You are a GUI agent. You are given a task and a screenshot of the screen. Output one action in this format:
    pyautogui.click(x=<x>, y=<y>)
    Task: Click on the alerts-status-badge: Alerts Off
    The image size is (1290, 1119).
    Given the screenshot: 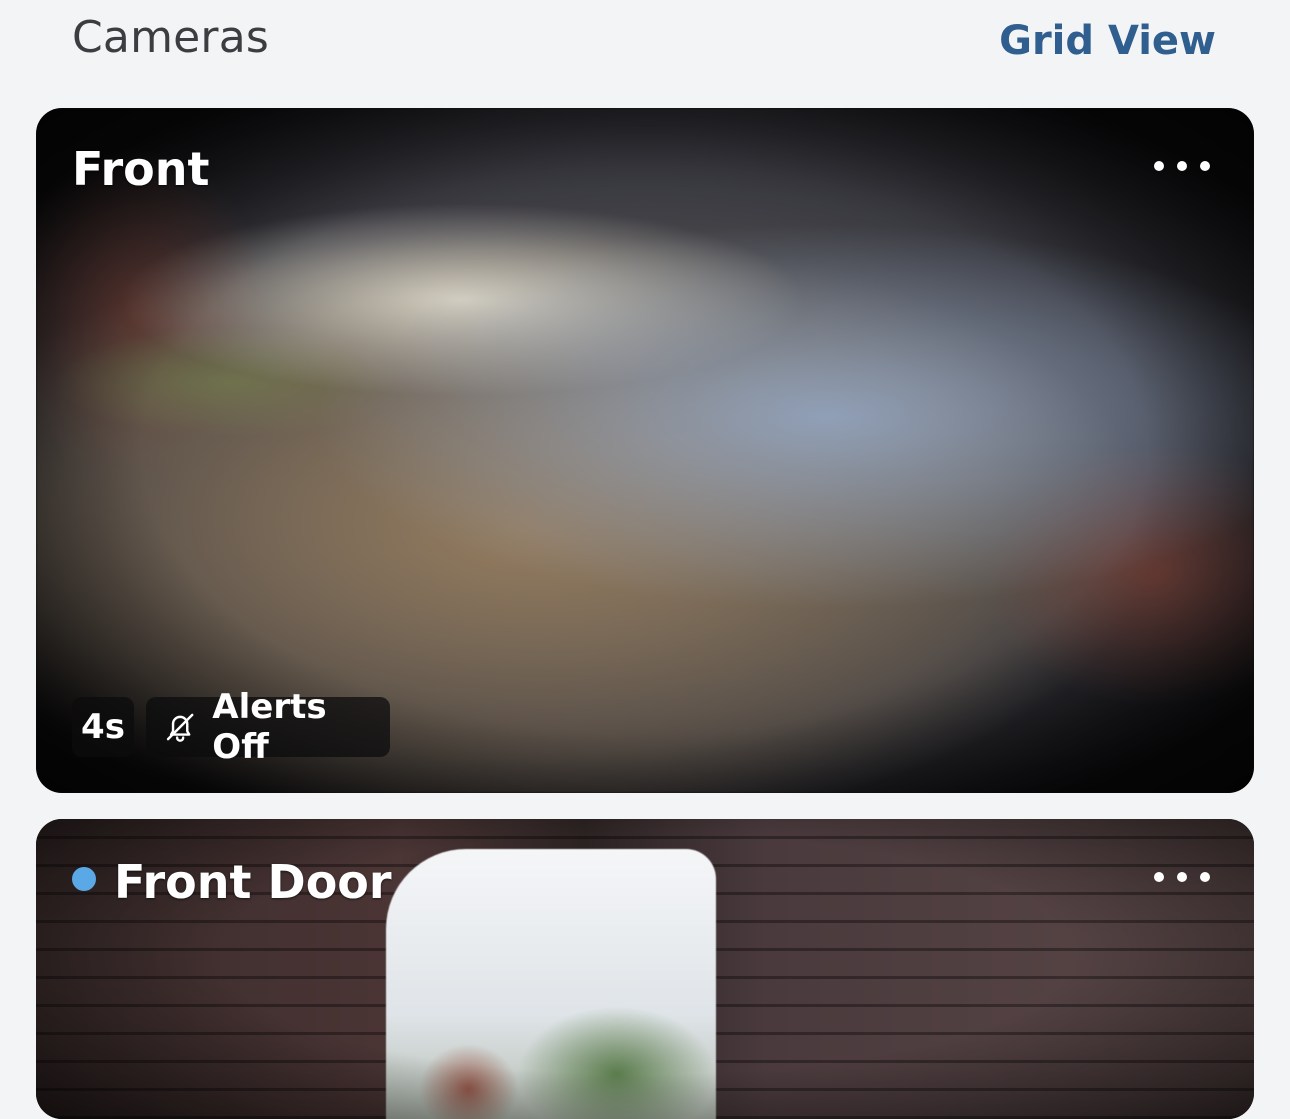 What is the action you would take?
    pyautogui.click(x=268, y=727)
    